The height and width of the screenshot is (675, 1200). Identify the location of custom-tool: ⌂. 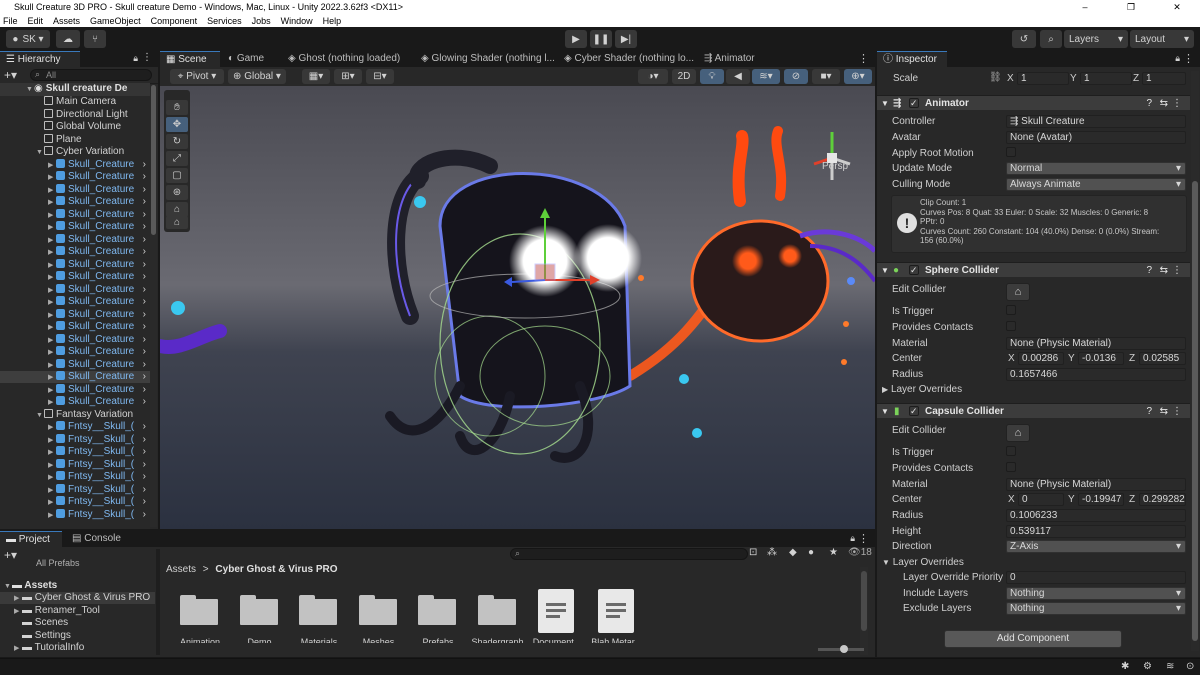
(177, 222).